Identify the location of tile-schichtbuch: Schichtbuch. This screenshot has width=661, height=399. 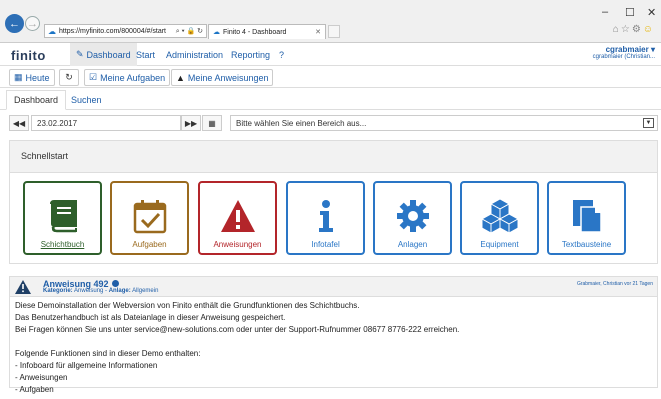
(62, 218).